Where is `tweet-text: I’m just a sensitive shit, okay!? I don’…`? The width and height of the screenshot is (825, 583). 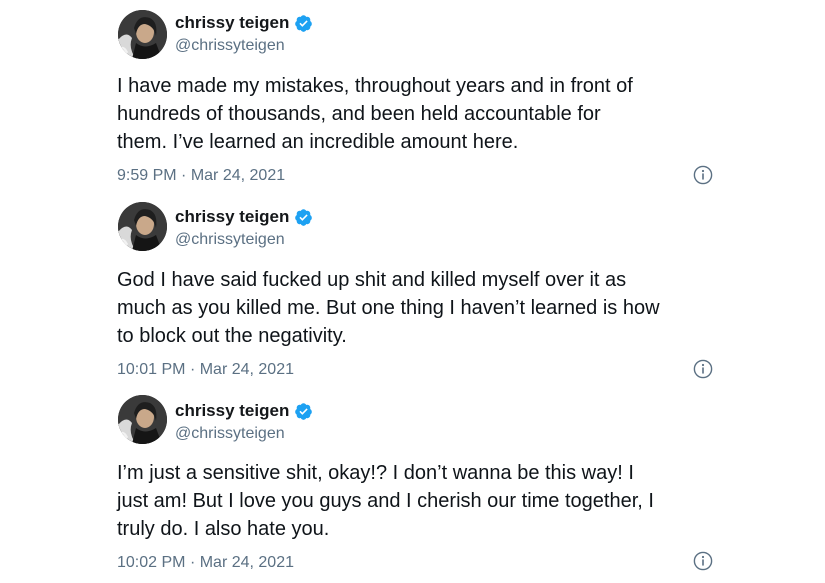 tweet-text: I’m just a sensitive shit, okay!? I don’… is located at coordinates (385, 501).